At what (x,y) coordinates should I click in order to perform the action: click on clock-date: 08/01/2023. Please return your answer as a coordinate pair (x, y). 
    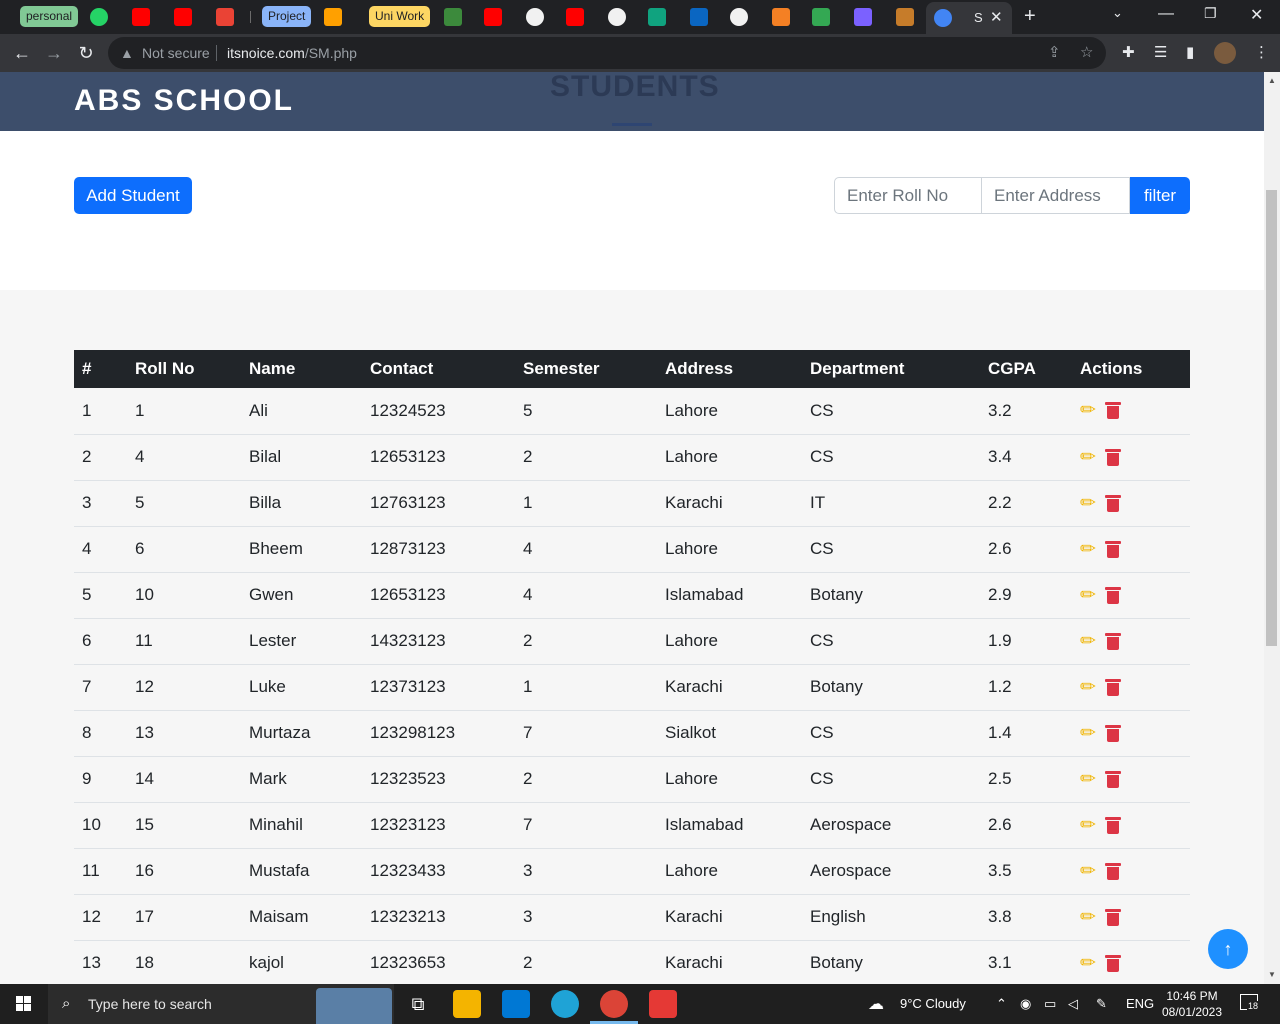
    Looking at the image, I should click on (1192, 1012).